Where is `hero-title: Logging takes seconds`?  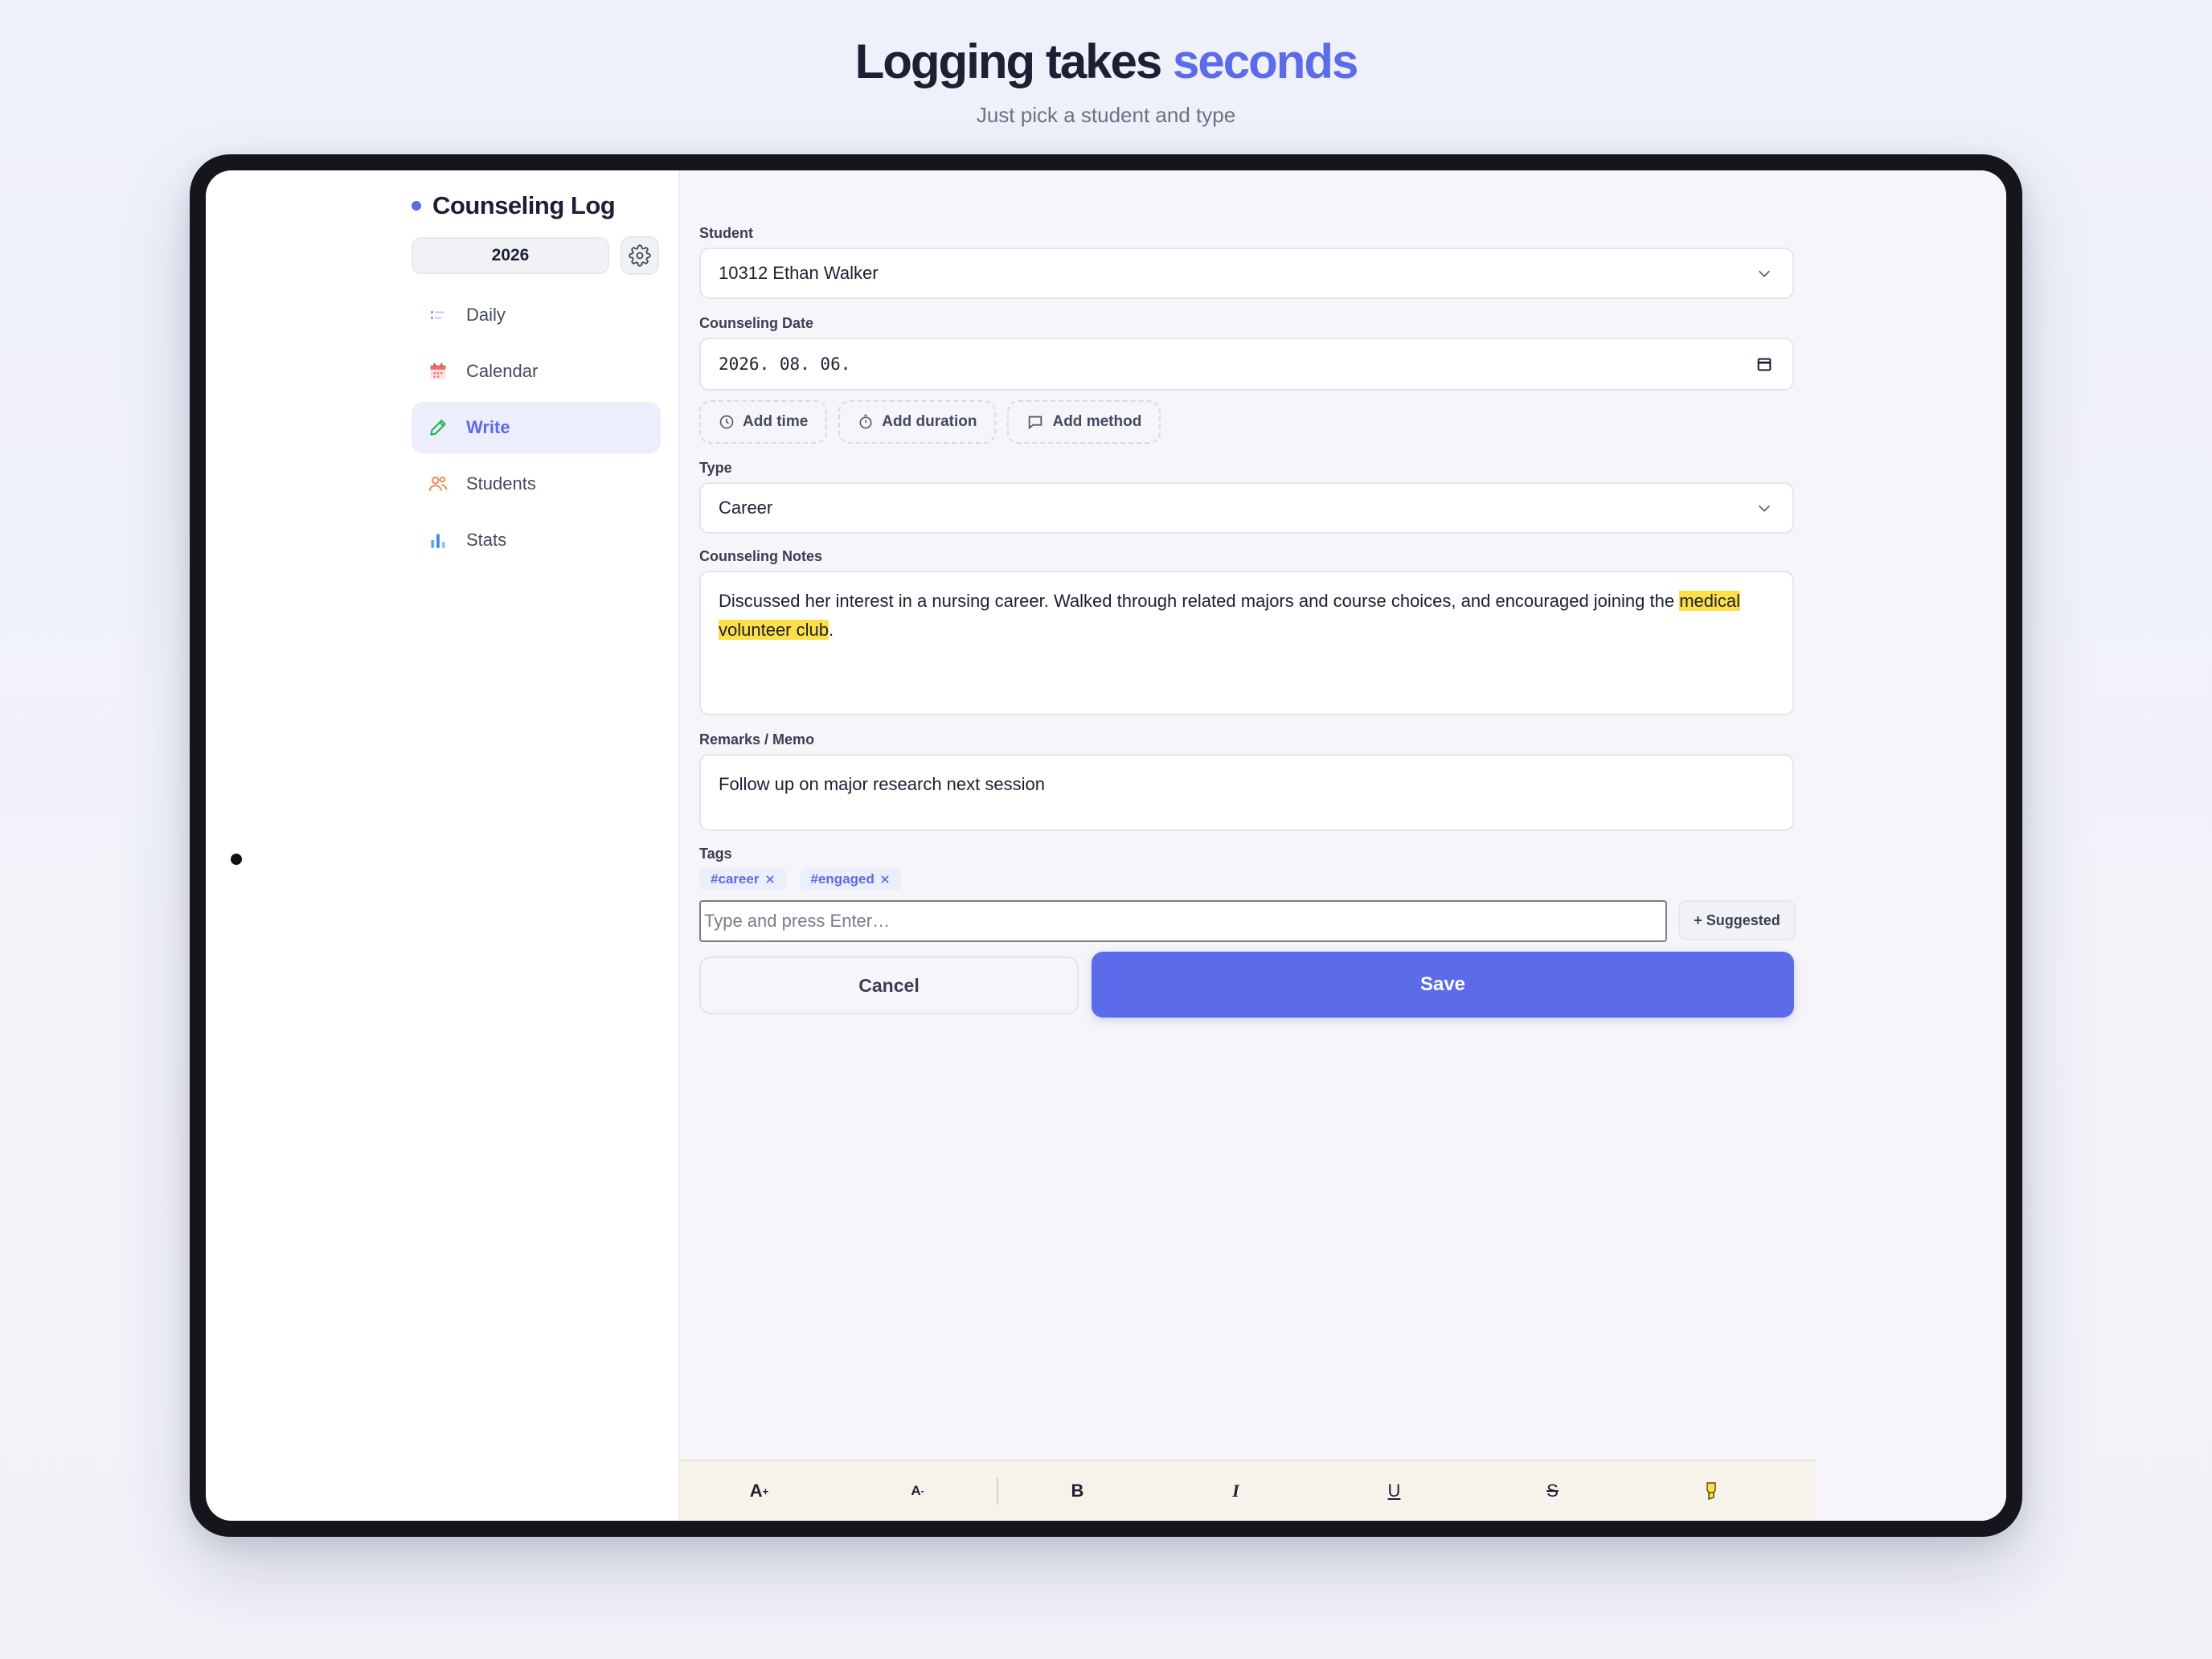
hero-title: Logging takes seconds is located at coordinates (1106, 61).